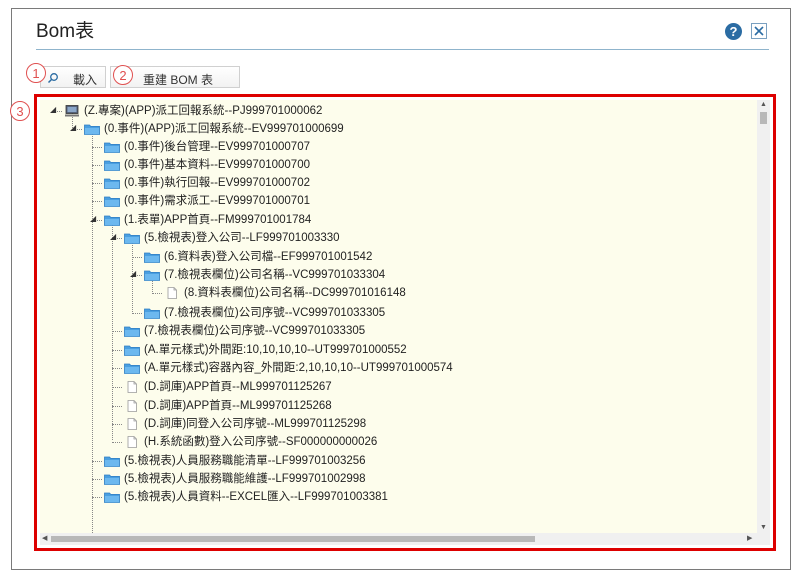 This screenshot has height=579, width=803. I want to click on dialog-title: Bom表, so click(65, 31).